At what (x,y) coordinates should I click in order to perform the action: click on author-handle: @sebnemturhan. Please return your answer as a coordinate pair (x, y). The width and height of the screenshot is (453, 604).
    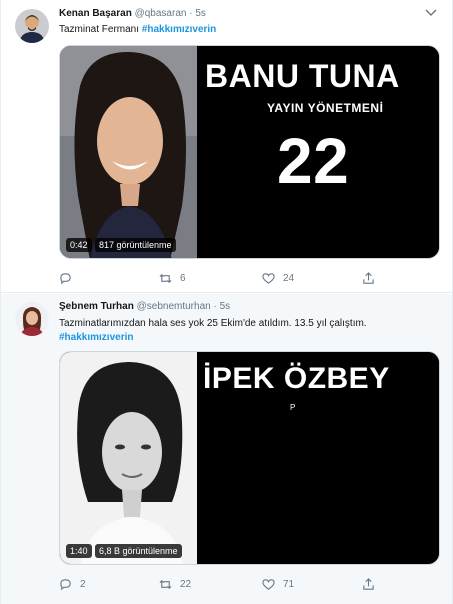
    Looking at the image, I should click on (174, 306).